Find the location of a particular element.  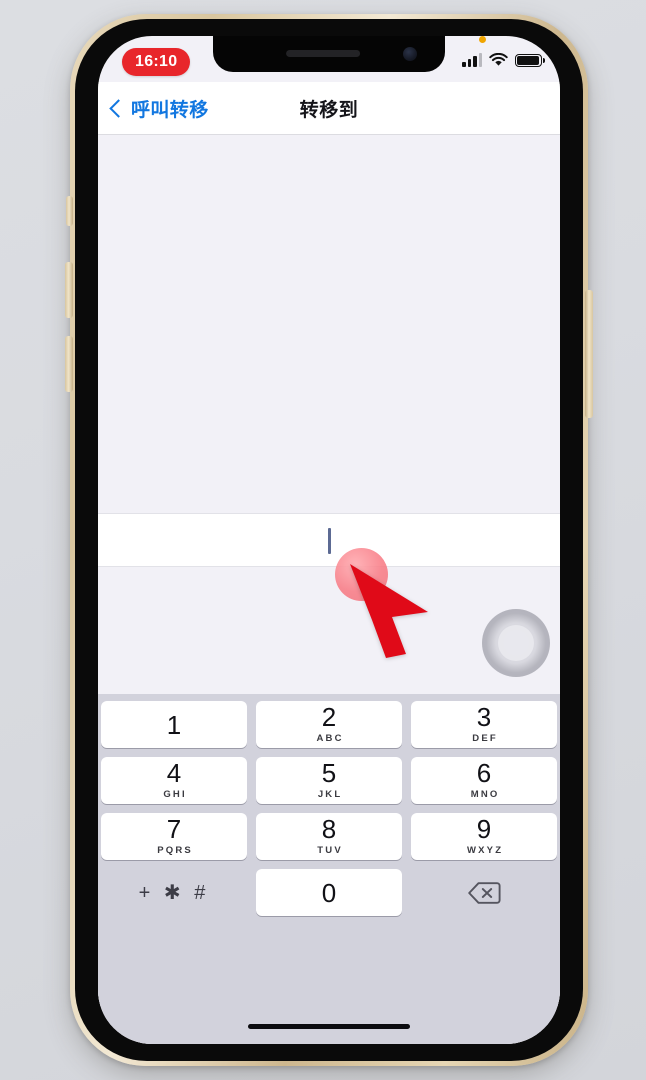

keypad-row-4: + ✱ # 0 is located at coordinates (329, 892).